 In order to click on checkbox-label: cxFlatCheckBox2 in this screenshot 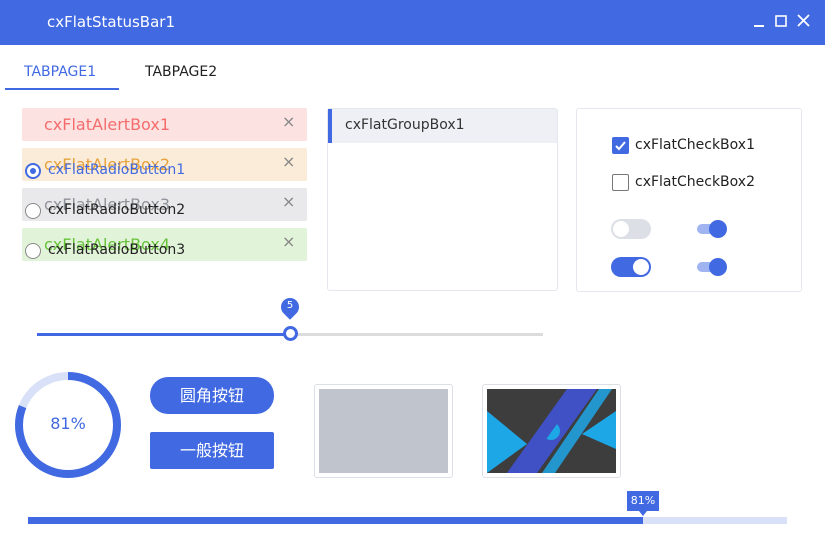, I will do `click(695, 182)`.